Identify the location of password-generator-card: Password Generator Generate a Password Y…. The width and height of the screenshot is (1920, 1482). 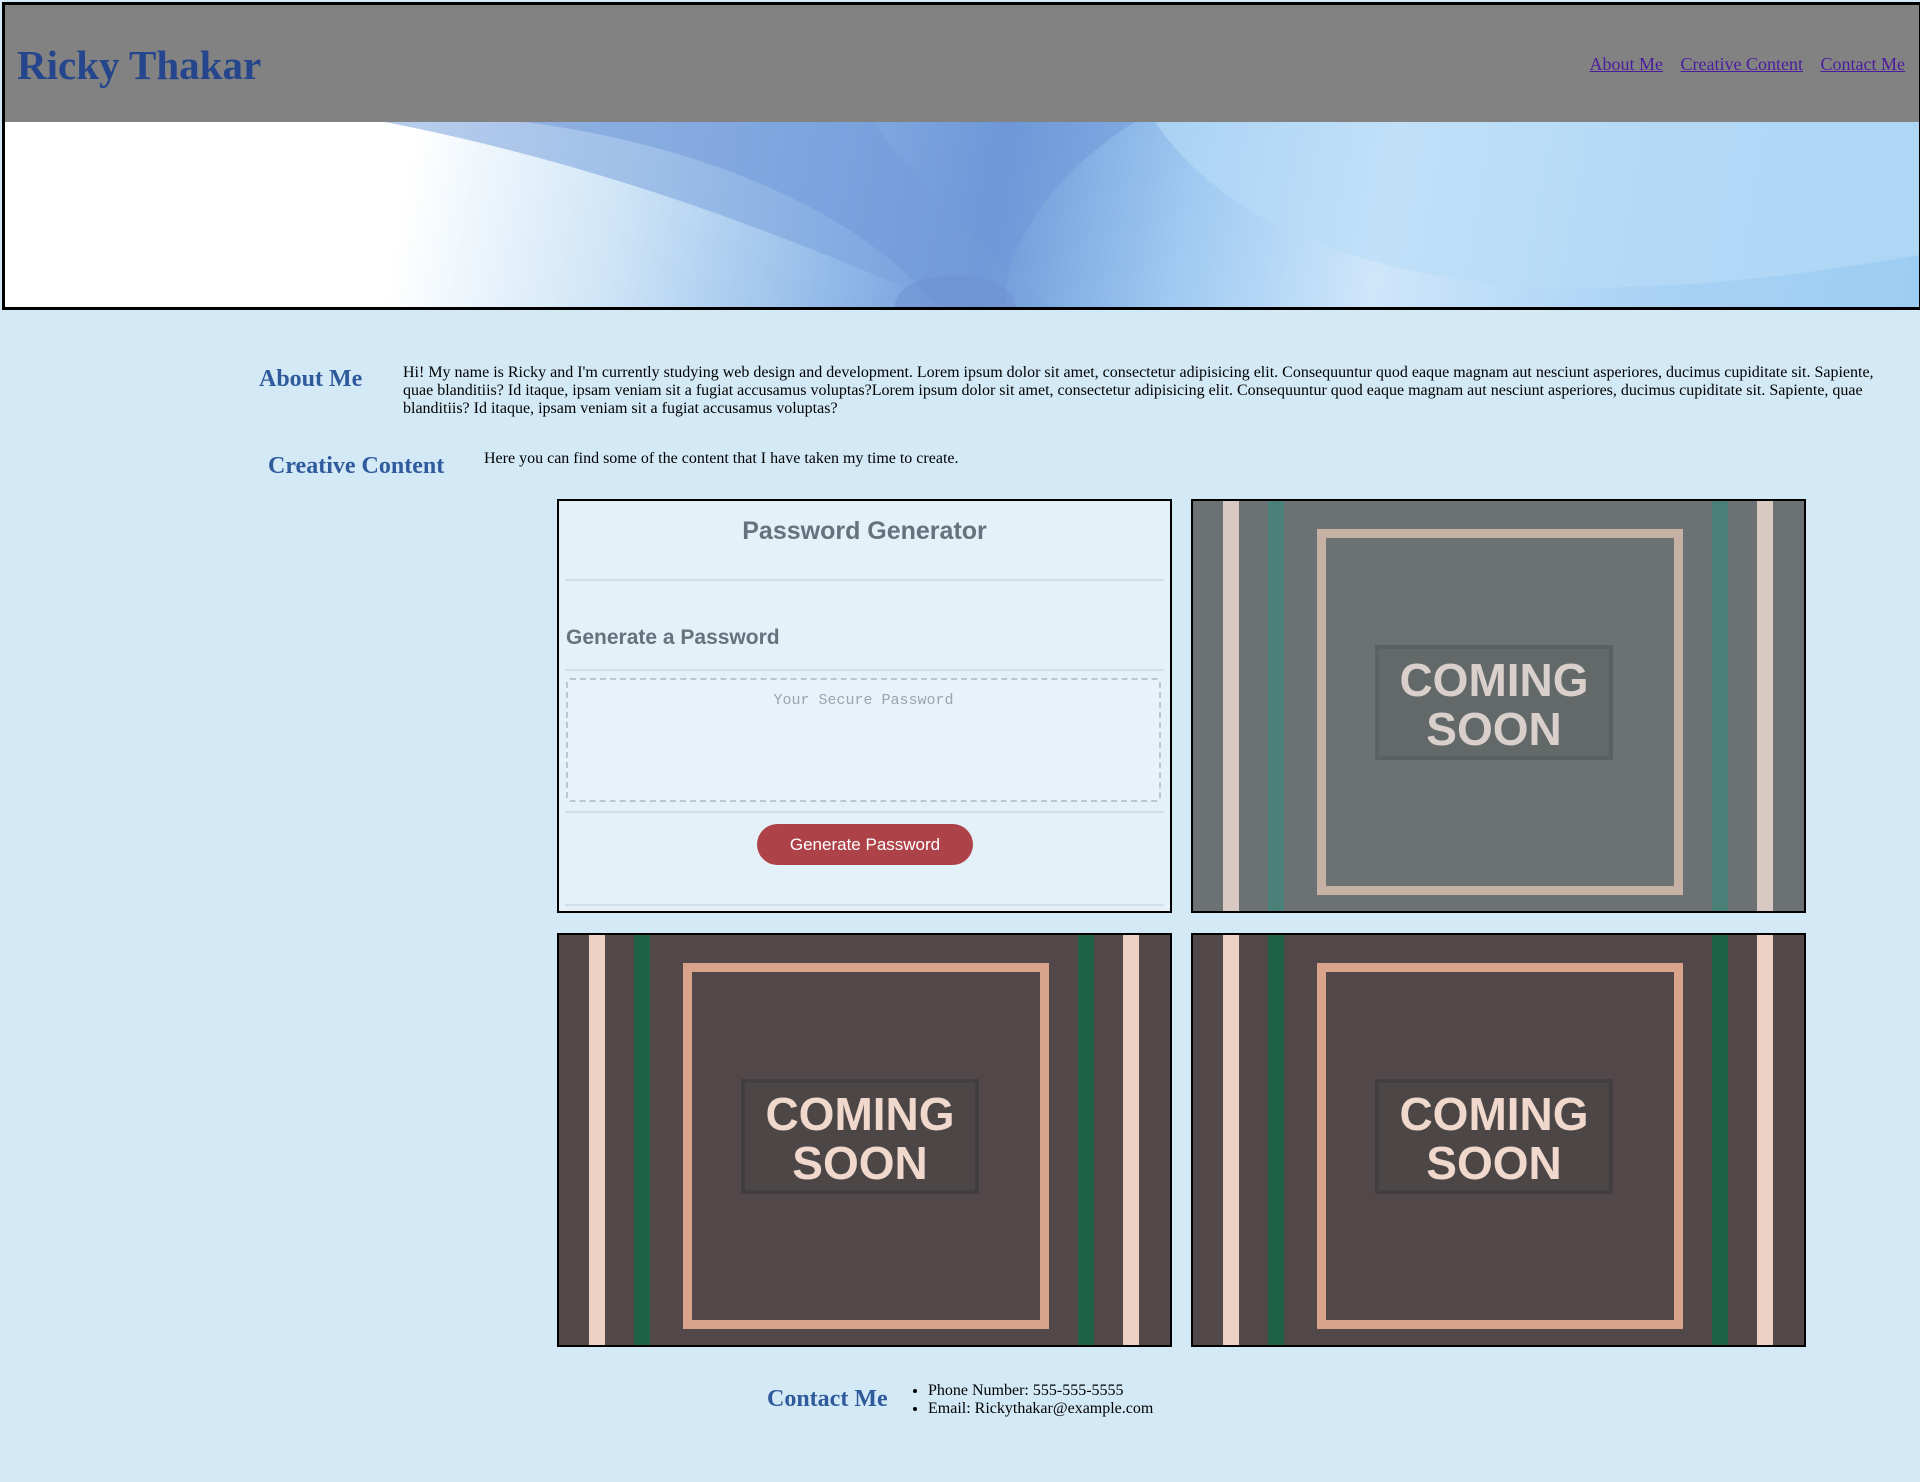
(864, 706).